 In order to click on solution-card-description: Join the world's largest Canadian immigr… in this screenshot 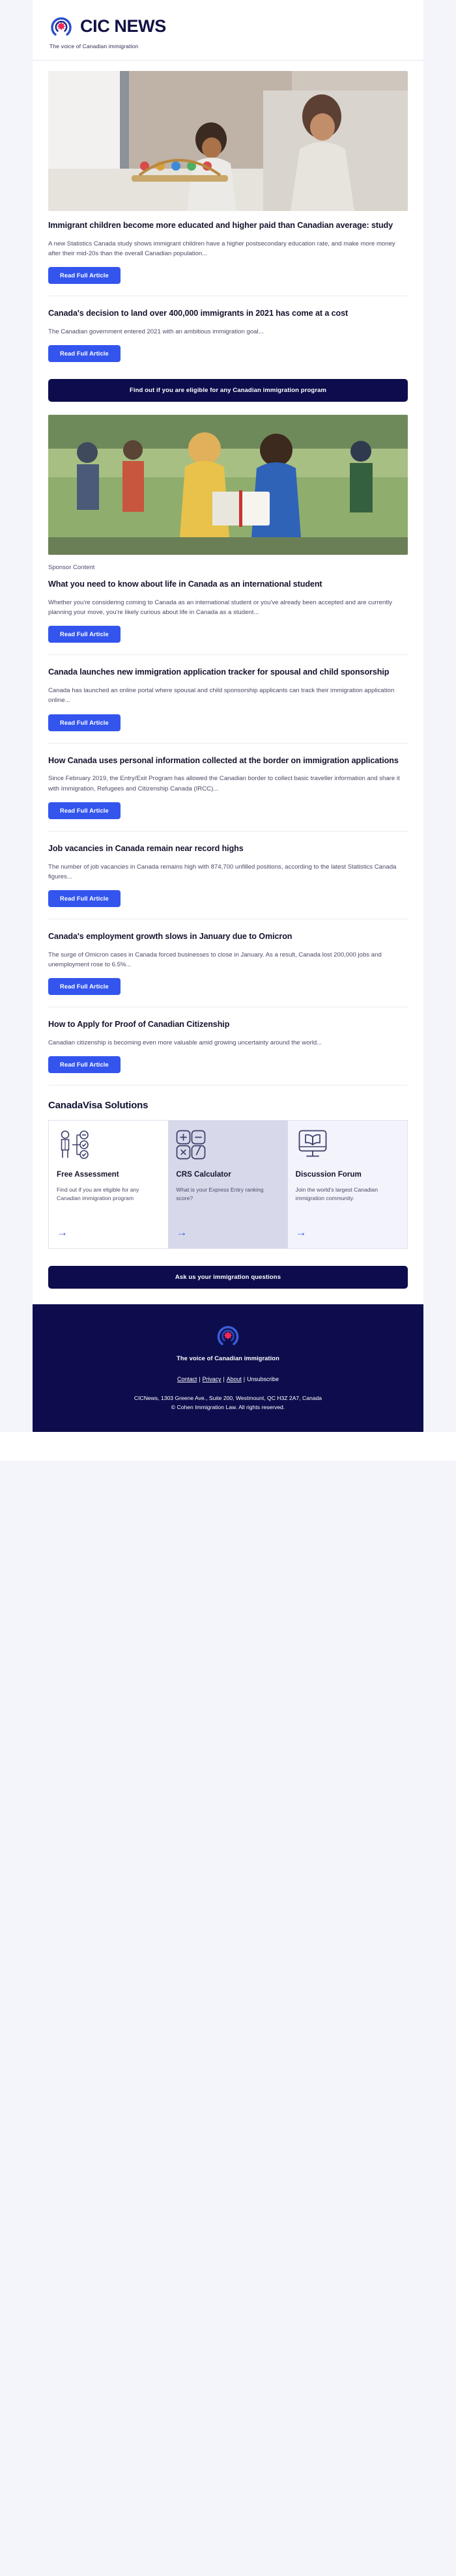, I will do `click(337, 1193)`.